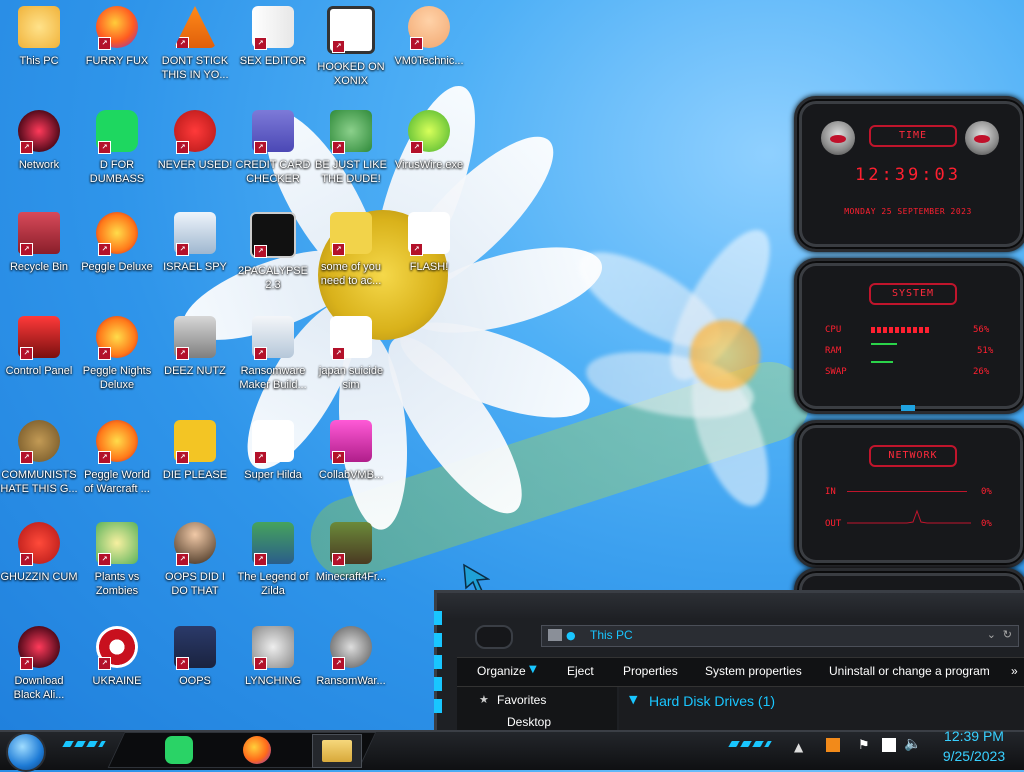 The height and width of the screenshot is (772, 1024). I want to click on hard-disk-drives-header: Hard Disk Drives (1), so click(712, 701).